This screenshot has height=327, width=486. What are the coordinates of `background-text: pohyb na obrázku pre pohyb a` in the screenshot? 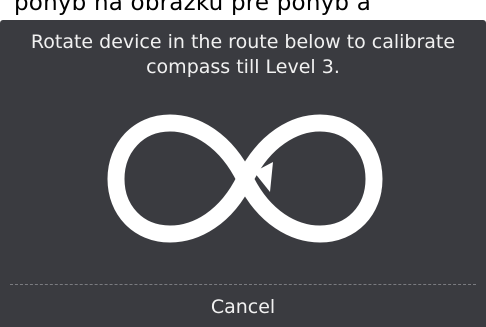 It's located at (193, 8).